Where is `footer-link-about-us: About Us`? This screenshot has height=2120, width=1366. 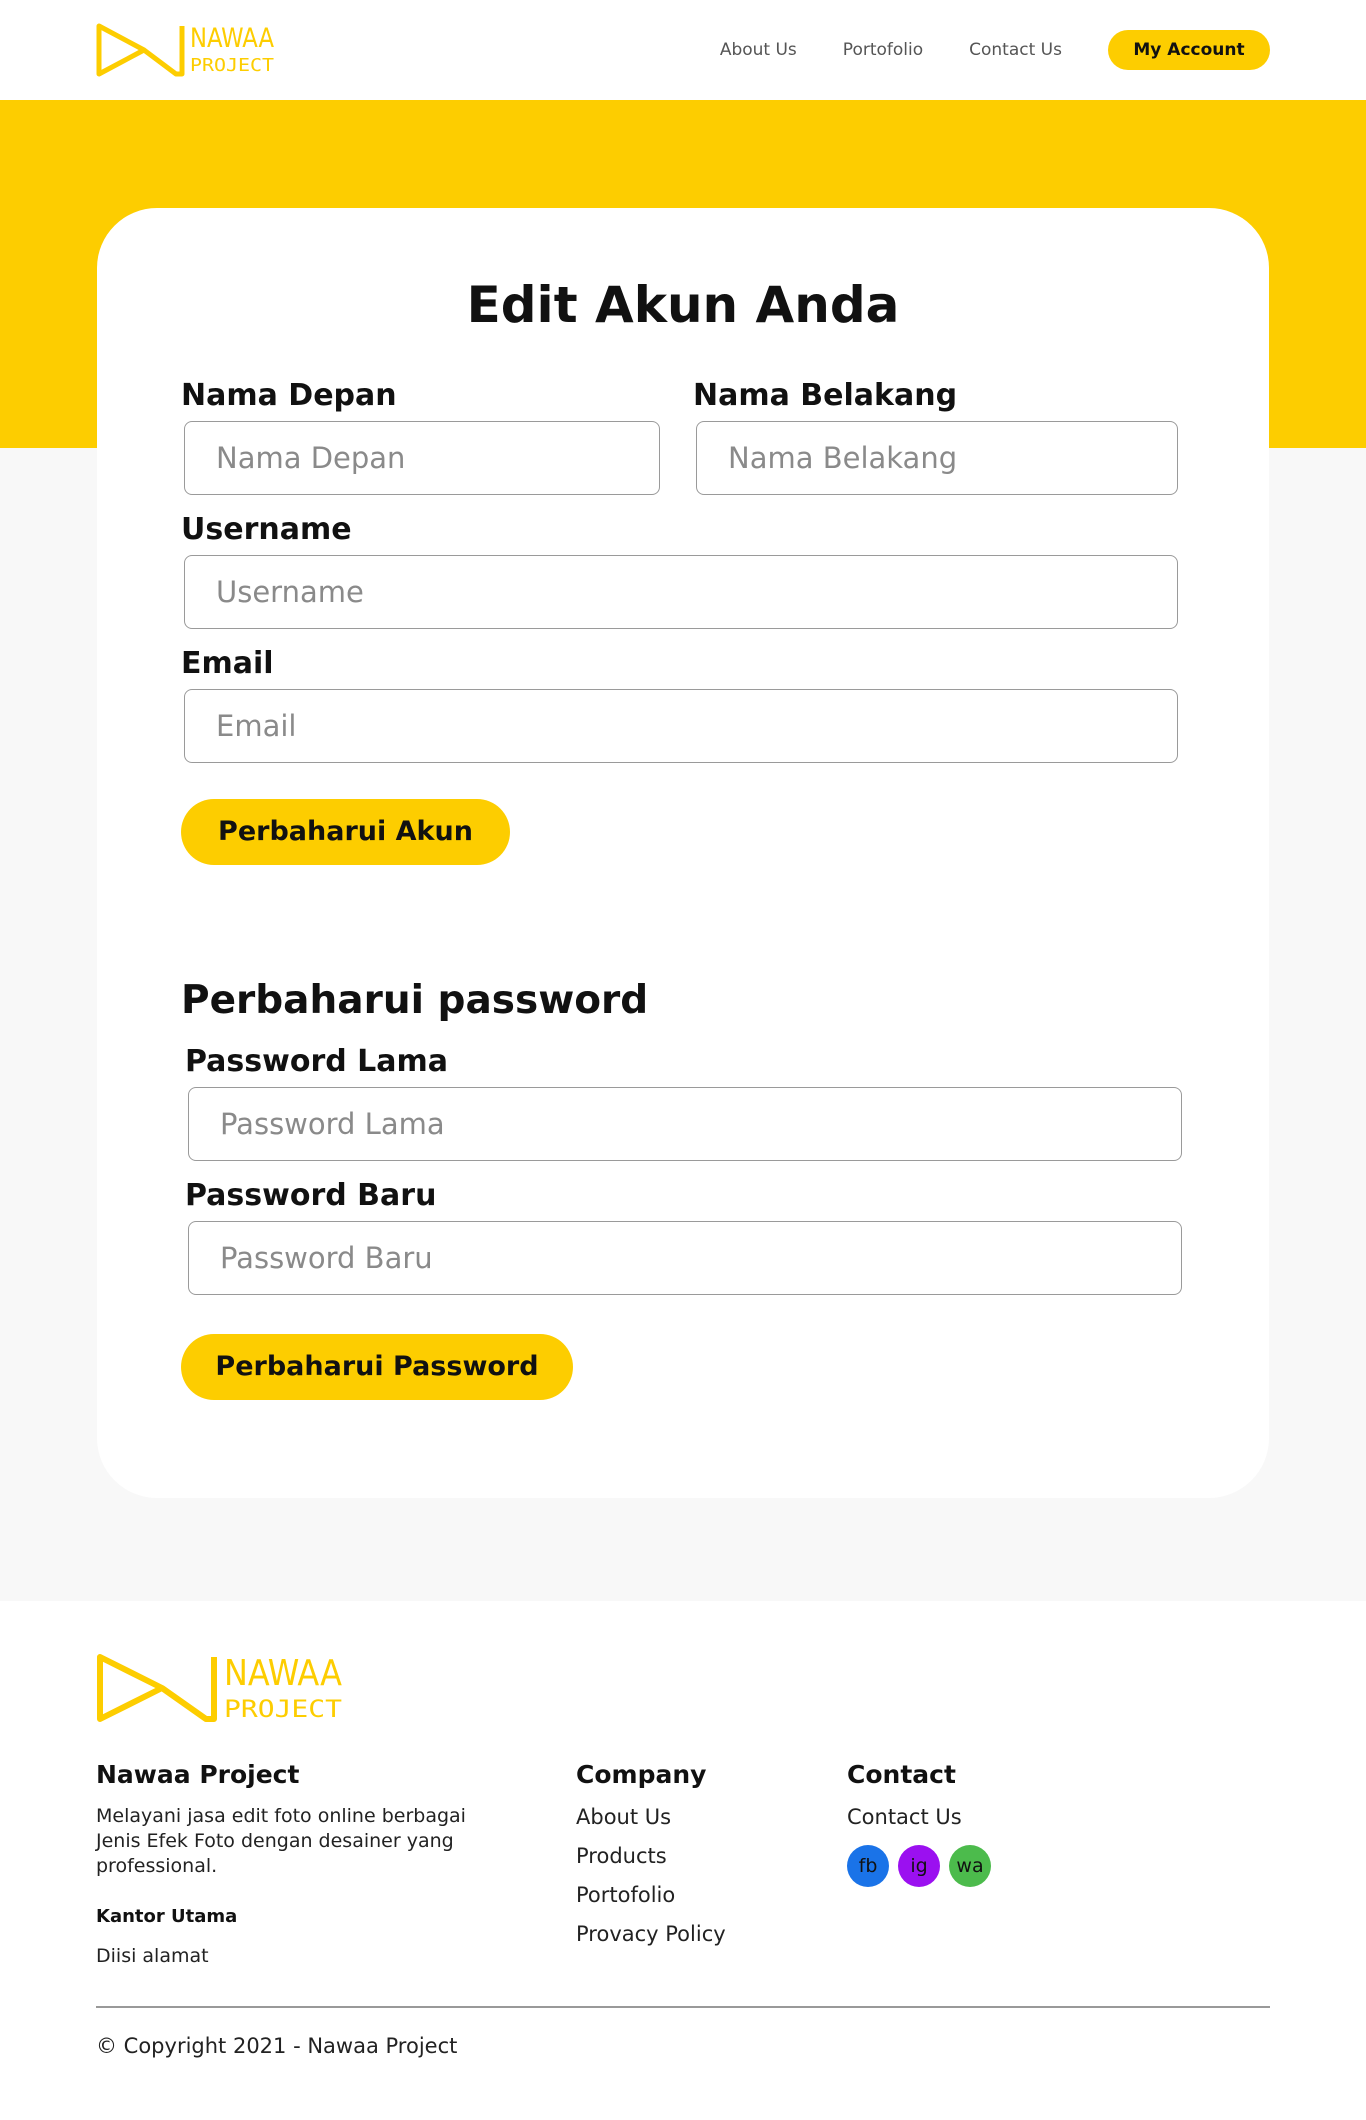
footer-link-about-us: About Us is located at coordinates (623, 1817).